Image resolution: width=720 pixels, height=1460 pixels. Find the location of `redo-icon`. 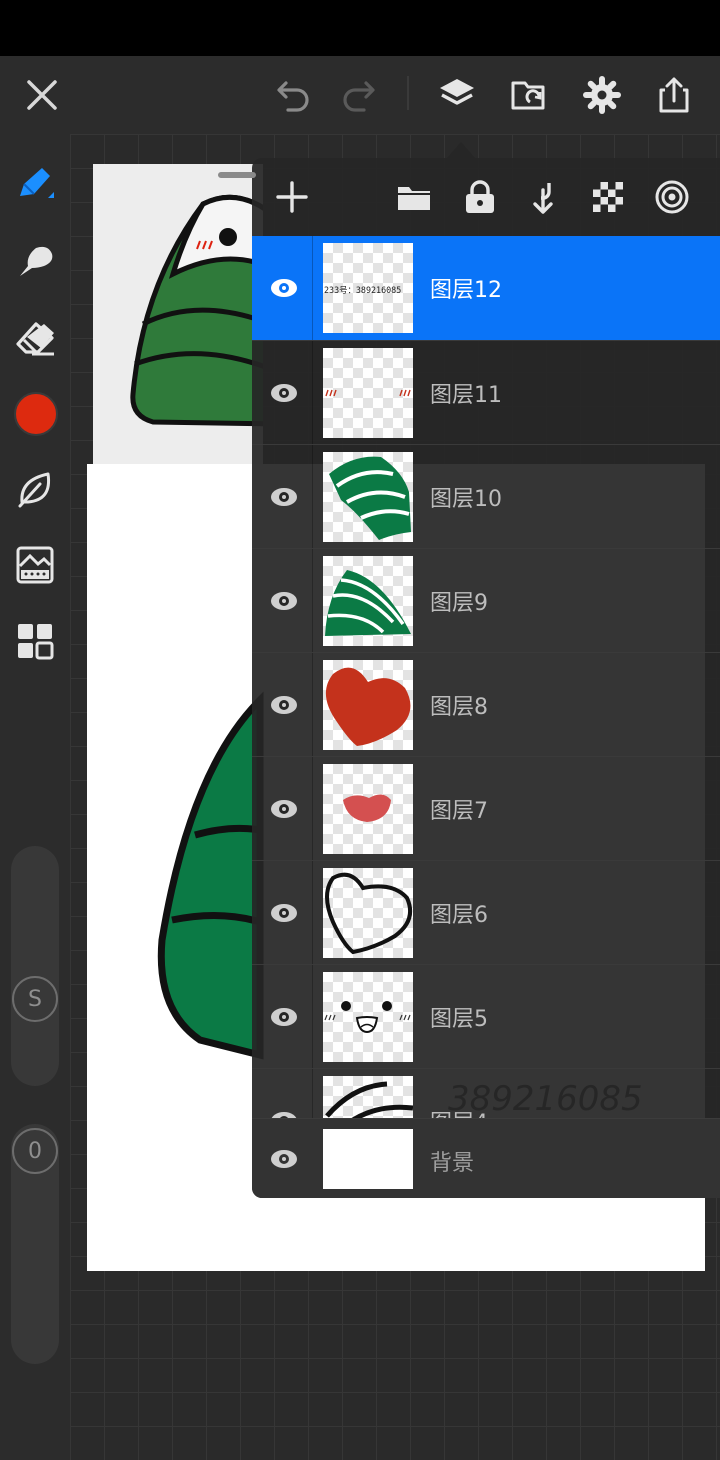

redo-icon is located at coordinates (358, 95).